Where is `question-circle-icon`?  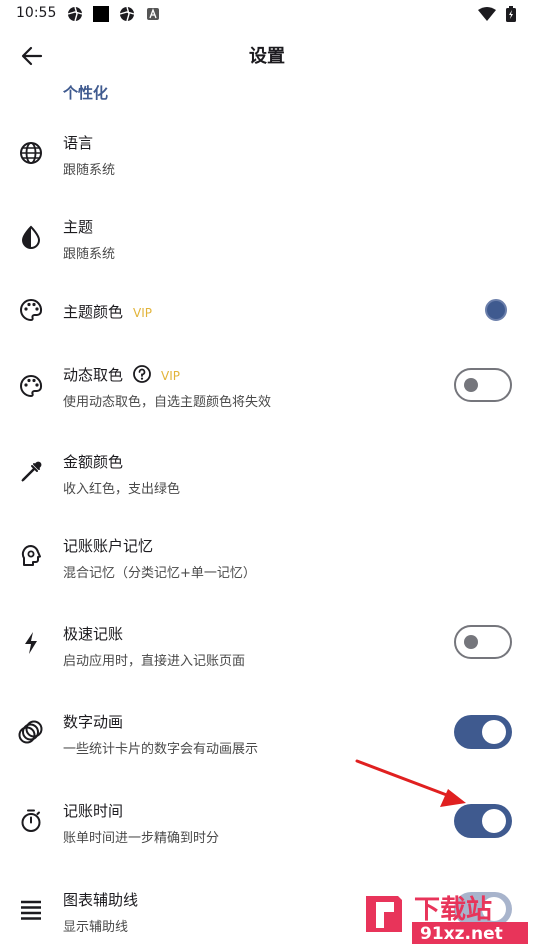 question-circle-icon is located at coordinates (142, 376).